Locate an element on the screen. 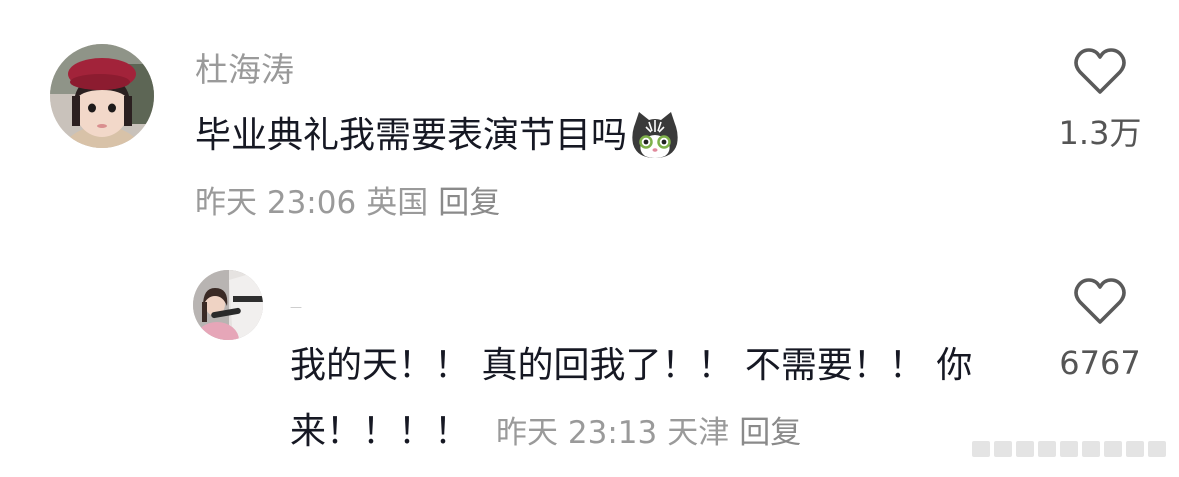 This screenshot has height=477, width=1179. like-count: 1.3万 is located at coordinates (1100, 133).